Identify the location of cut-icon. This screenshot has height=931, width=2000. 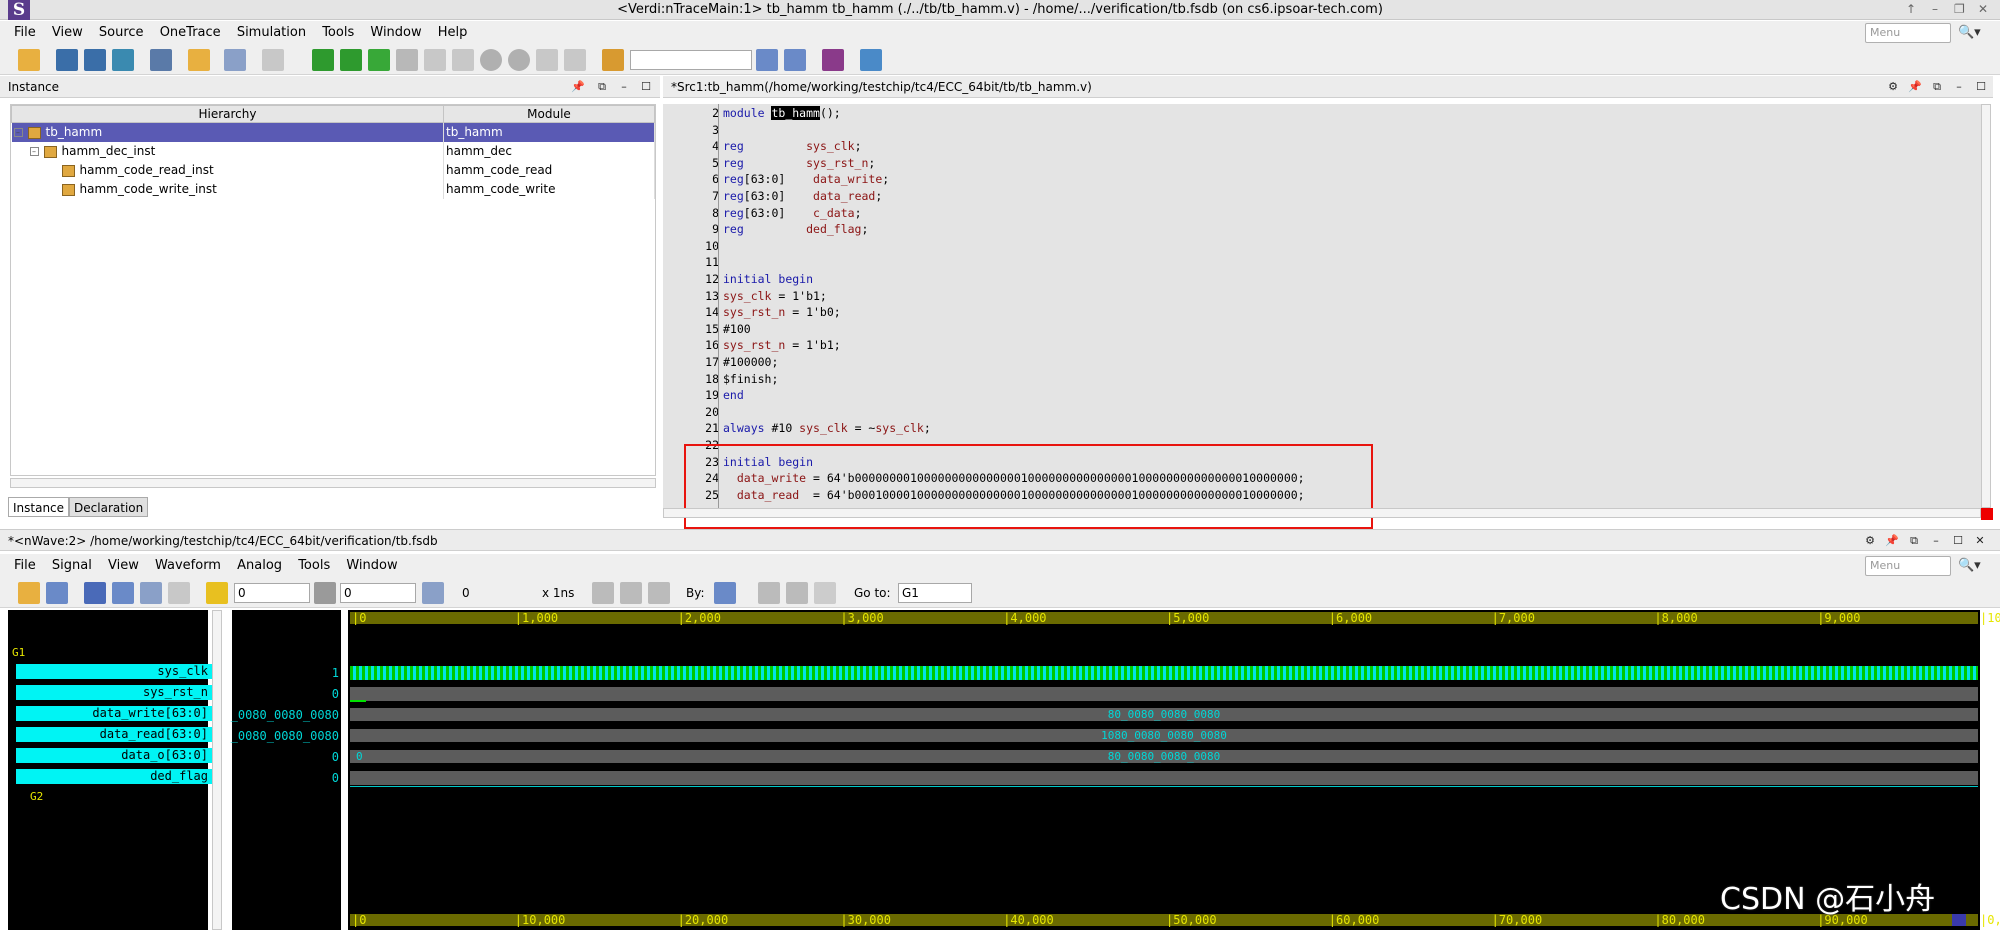
(123, 593).